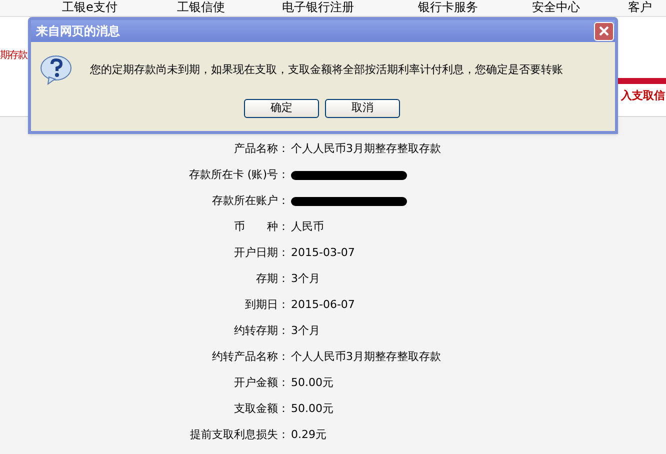  Describe the element at coordinates (238, 174) in the screenshot. I see `field-label: 存款所在卡 (账)号：` at that location.